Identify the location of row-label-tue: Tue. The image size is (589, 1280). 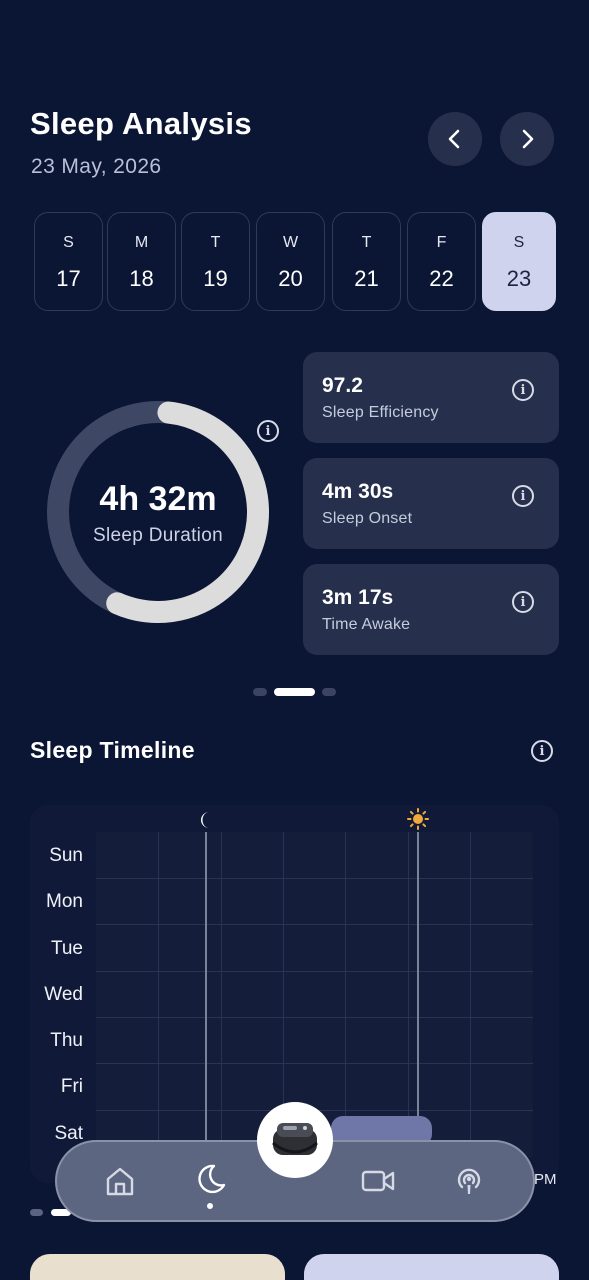
(66, 948).